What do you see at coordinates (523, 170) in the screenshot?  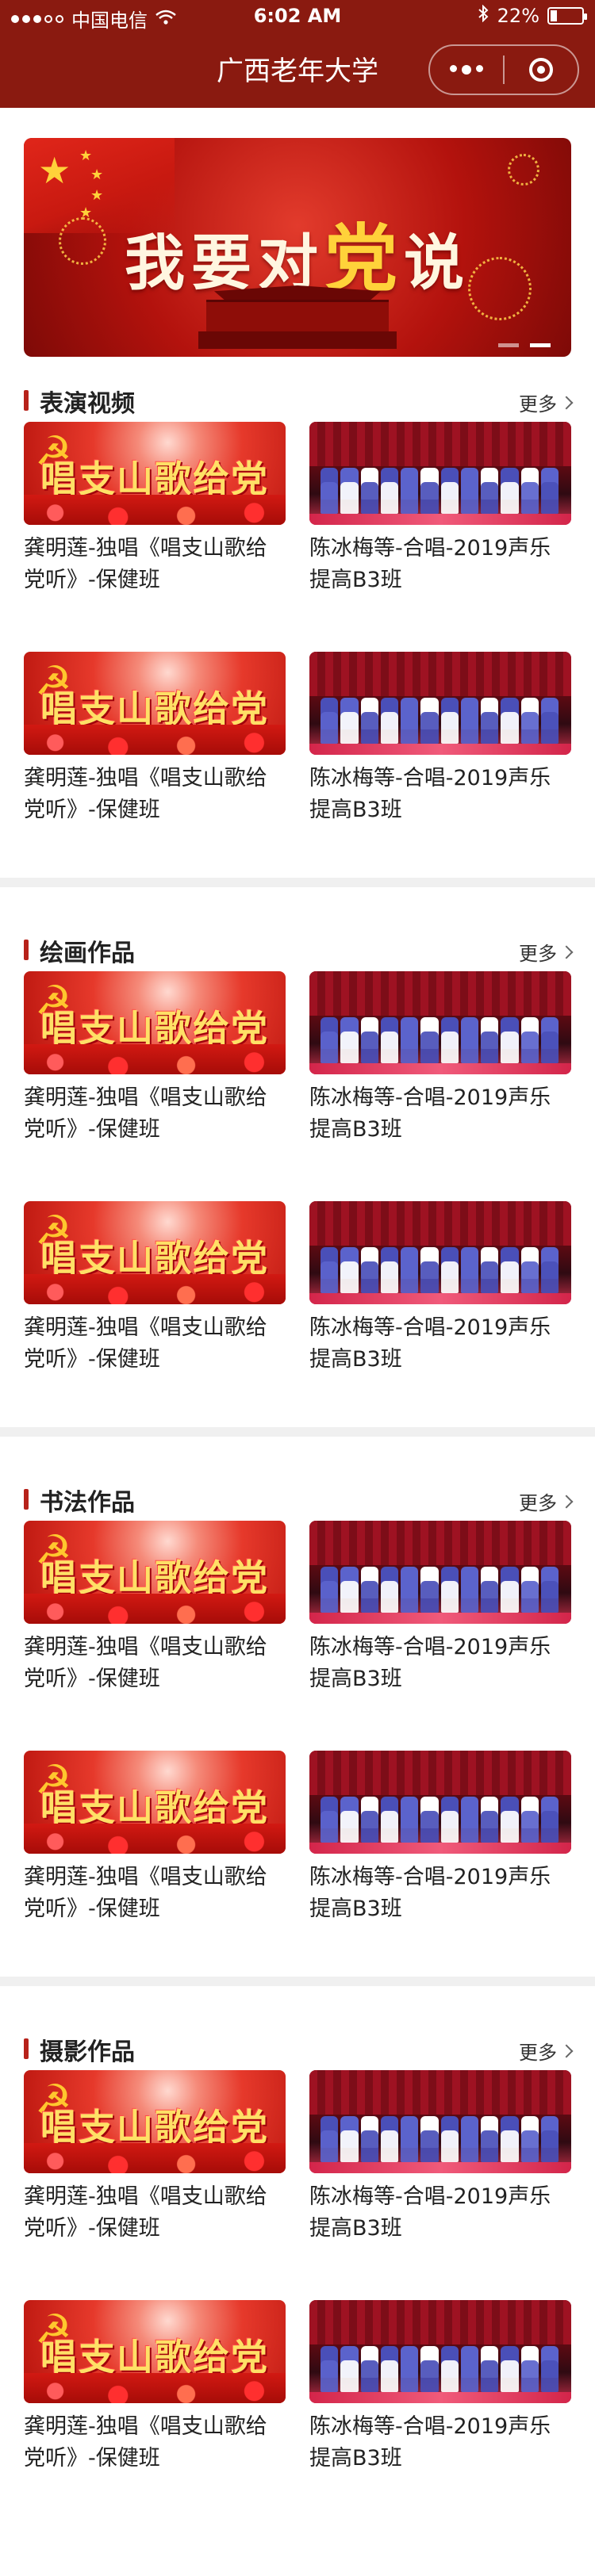 I see `firework-decoration` at bounding box center [523, 170].